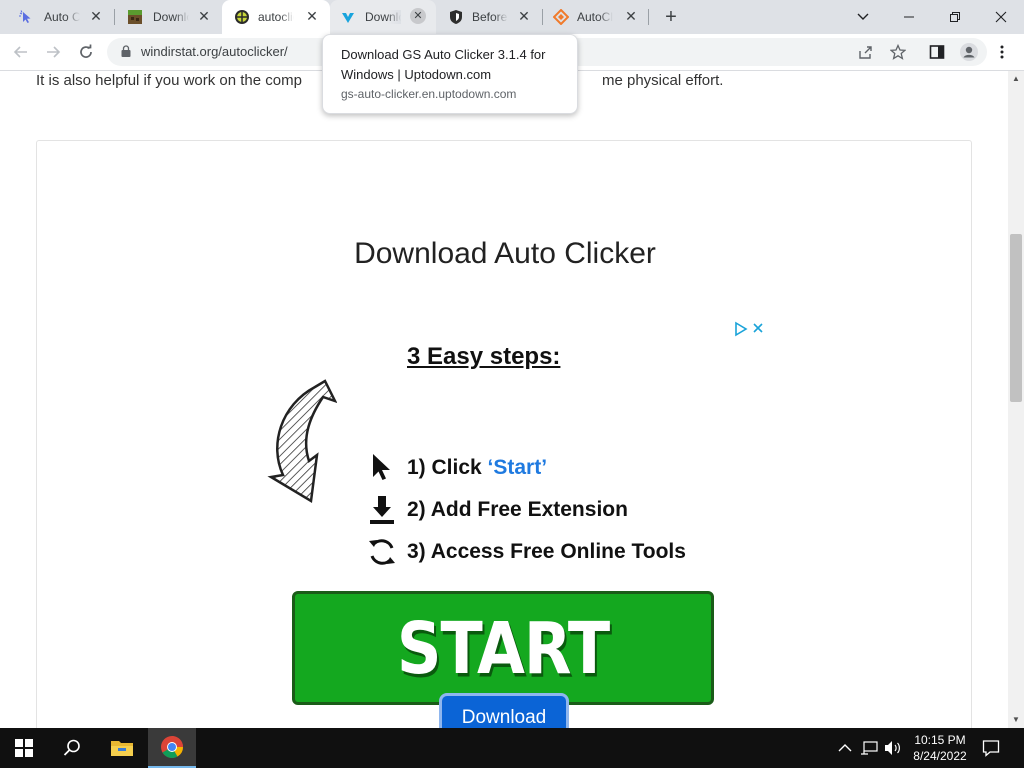  What do you see at coordinates (561, 17) in the screenshot?
I see `sourceforge-icon` at bounding box center [561, 17].